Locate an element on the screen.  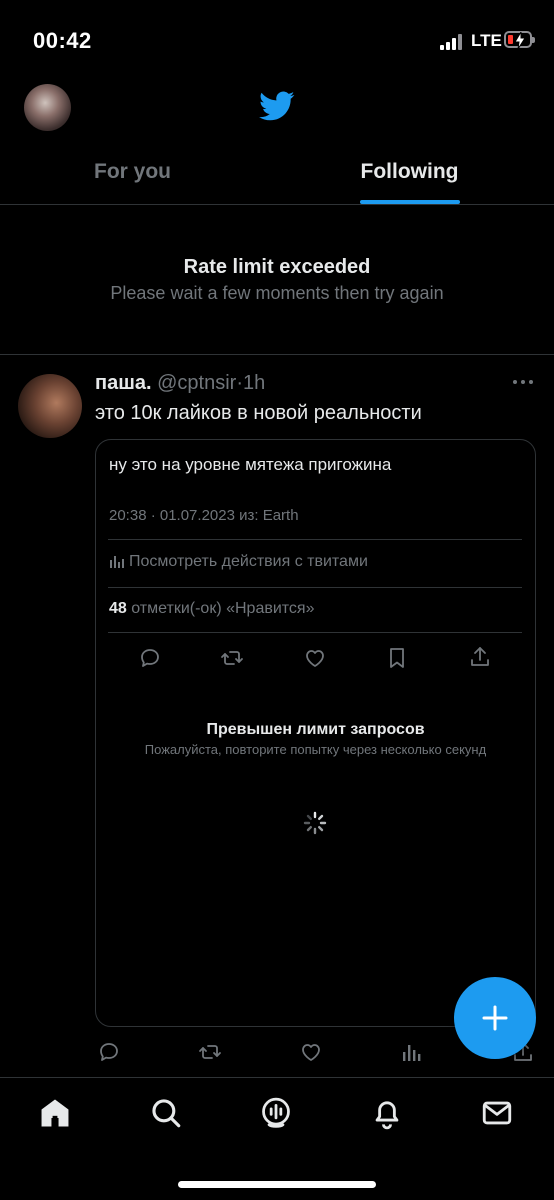
compose-tweet-button is located at coordinates (495, 1018).